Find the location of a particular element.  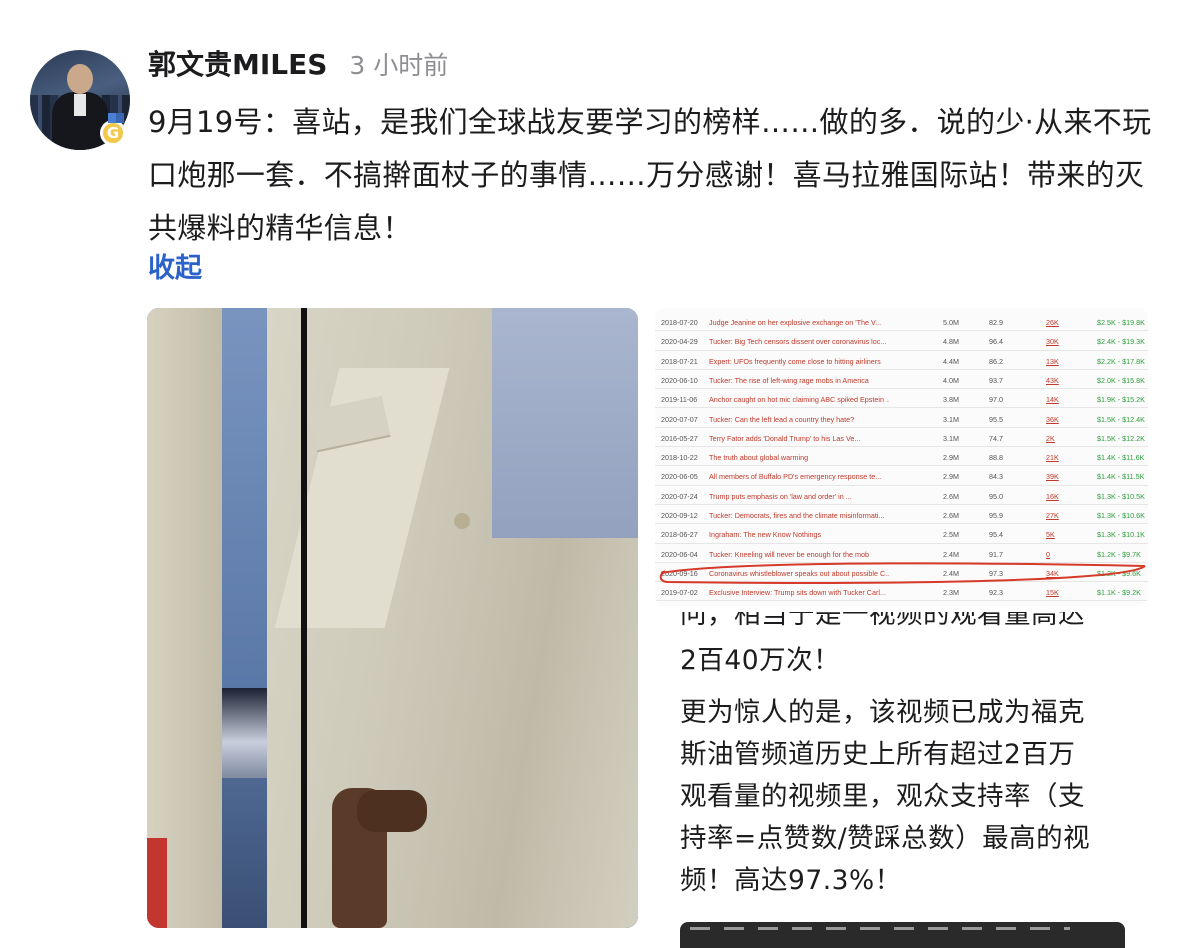

row-likes: 21K is located at coordinates (1052, 458).